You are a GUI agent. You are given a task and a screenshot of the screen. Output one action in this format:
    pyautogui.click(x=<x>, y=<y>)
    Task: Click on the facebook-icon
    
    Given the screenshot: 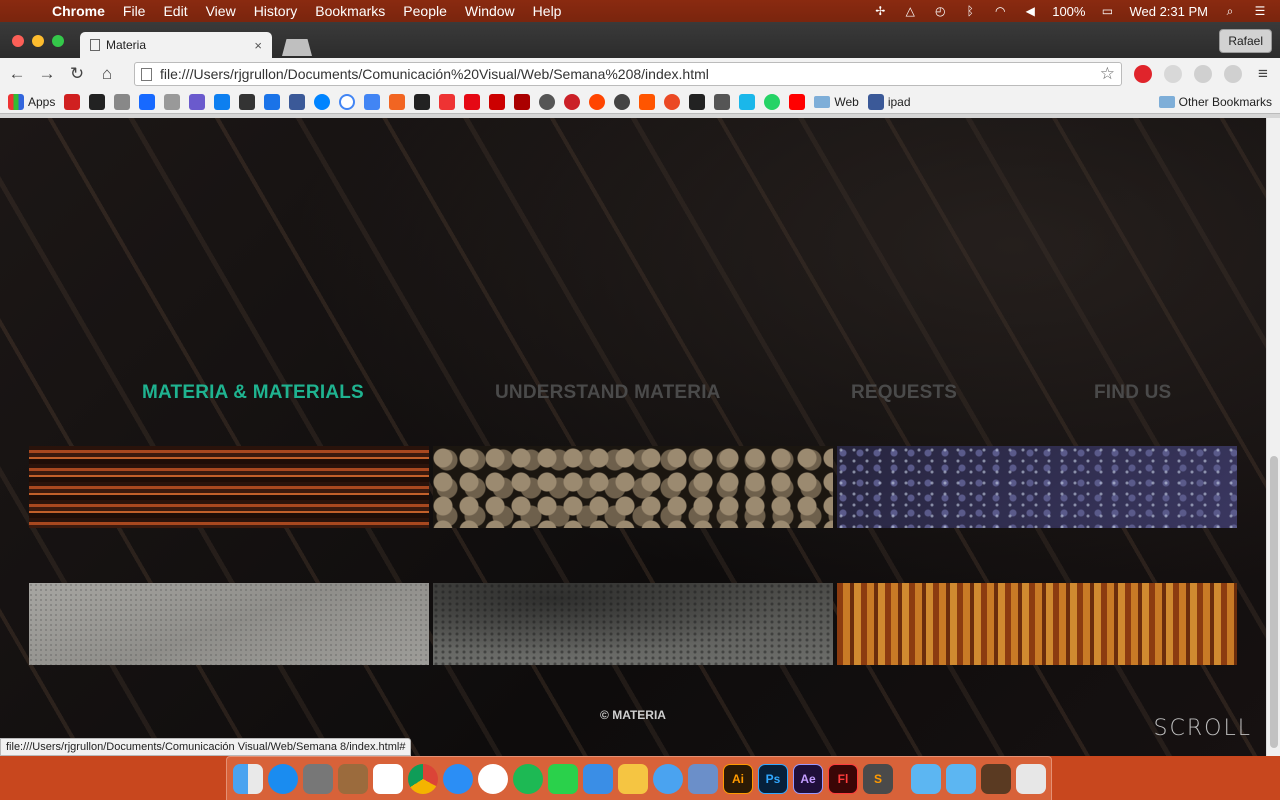 What is the action you would take?
    pyautogui.click(x=297, y=101)
    